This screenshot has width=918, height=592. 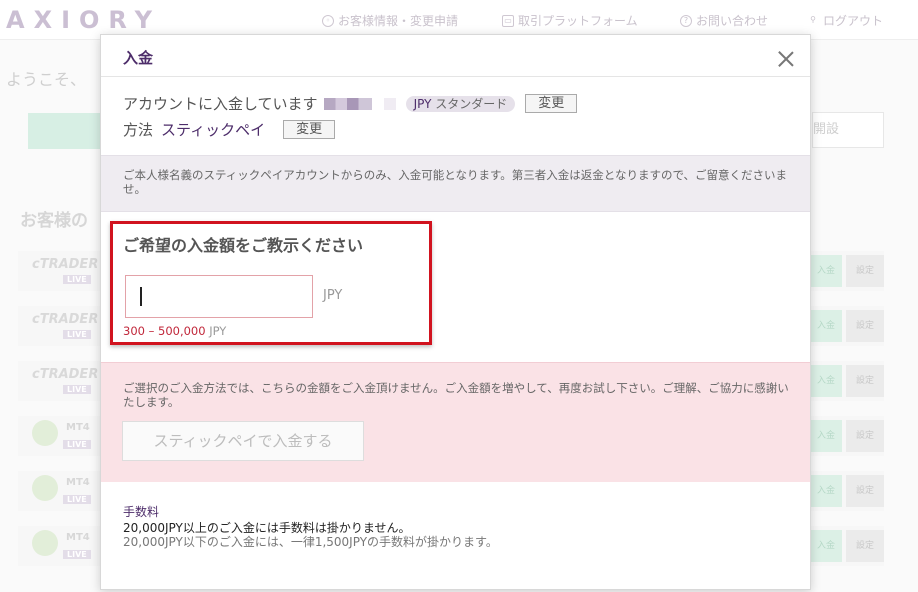 I want to click on nav-trading-platform-label: 取引プラットフォーム, so click(x=578, y=21).